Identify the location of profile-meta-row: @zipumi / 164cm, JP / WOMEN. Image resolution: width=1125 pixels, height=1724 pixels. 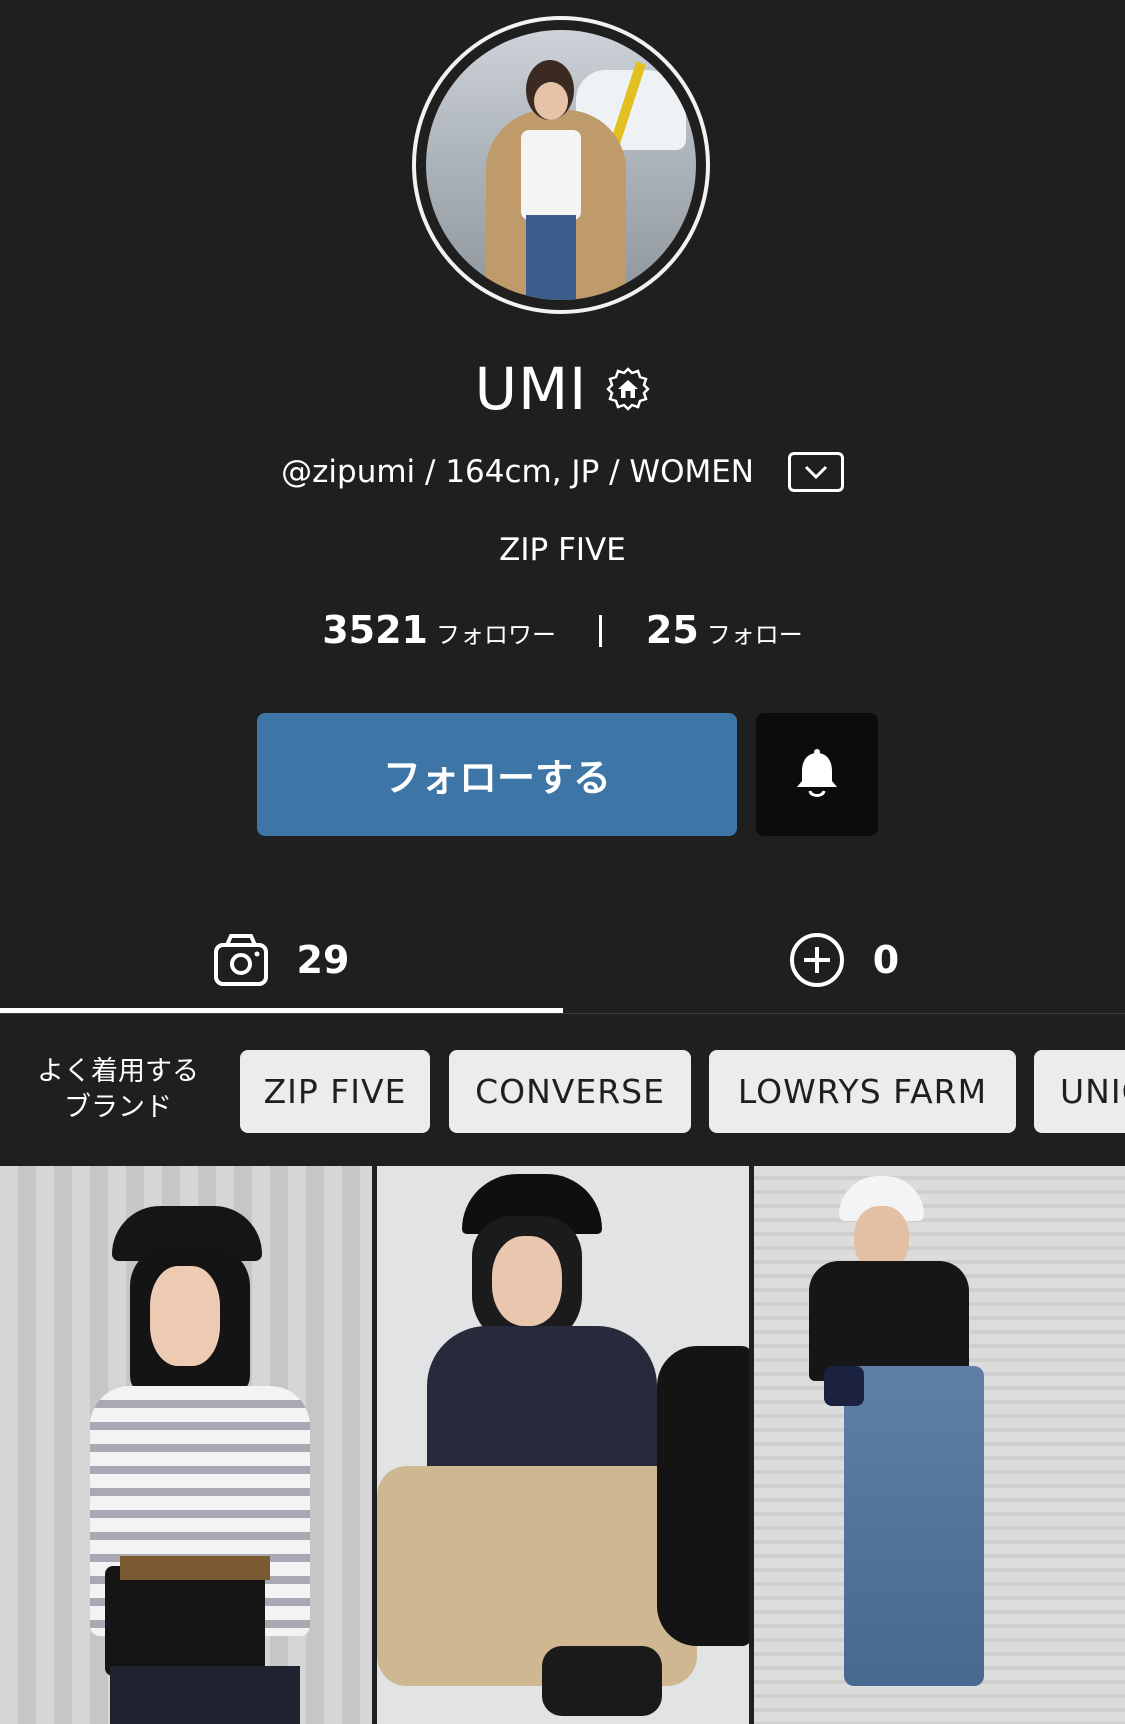
(562, 480).